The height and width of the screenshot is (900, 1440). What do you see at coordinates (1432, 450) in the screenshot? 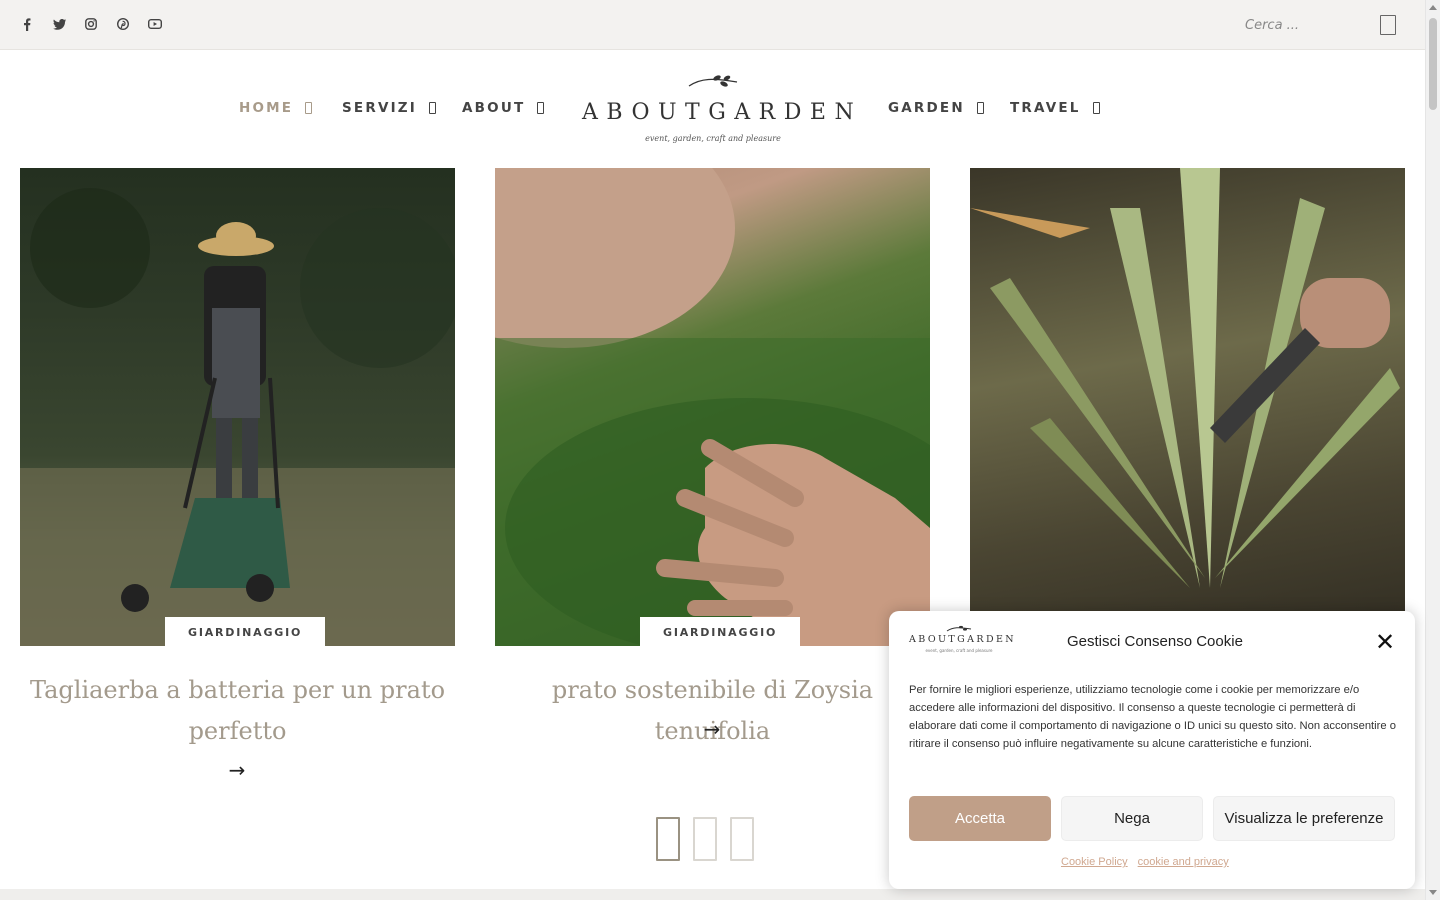
I see `page-scrollbar` at bounding box center [1432, 450].